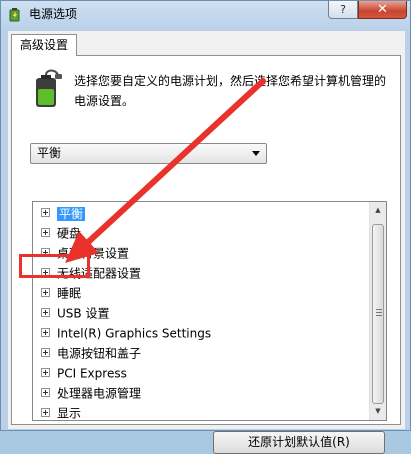 The height and width of the screenshot is (454, 411). I want to click on restore-defaults-button: 还原计划默认值(R), so click(299, 442).